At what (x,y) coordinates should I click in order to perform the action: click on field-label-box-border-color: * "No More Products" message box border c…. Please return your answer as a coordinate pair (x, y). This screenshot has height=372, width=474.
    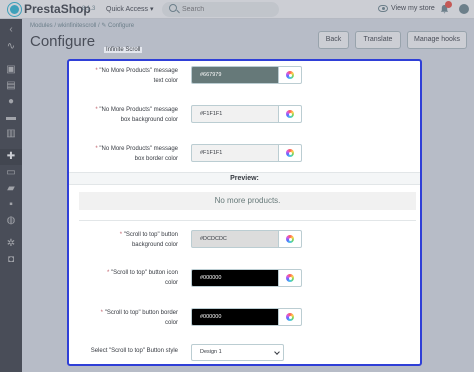
    Looking at the image, I should click on (136, 154).